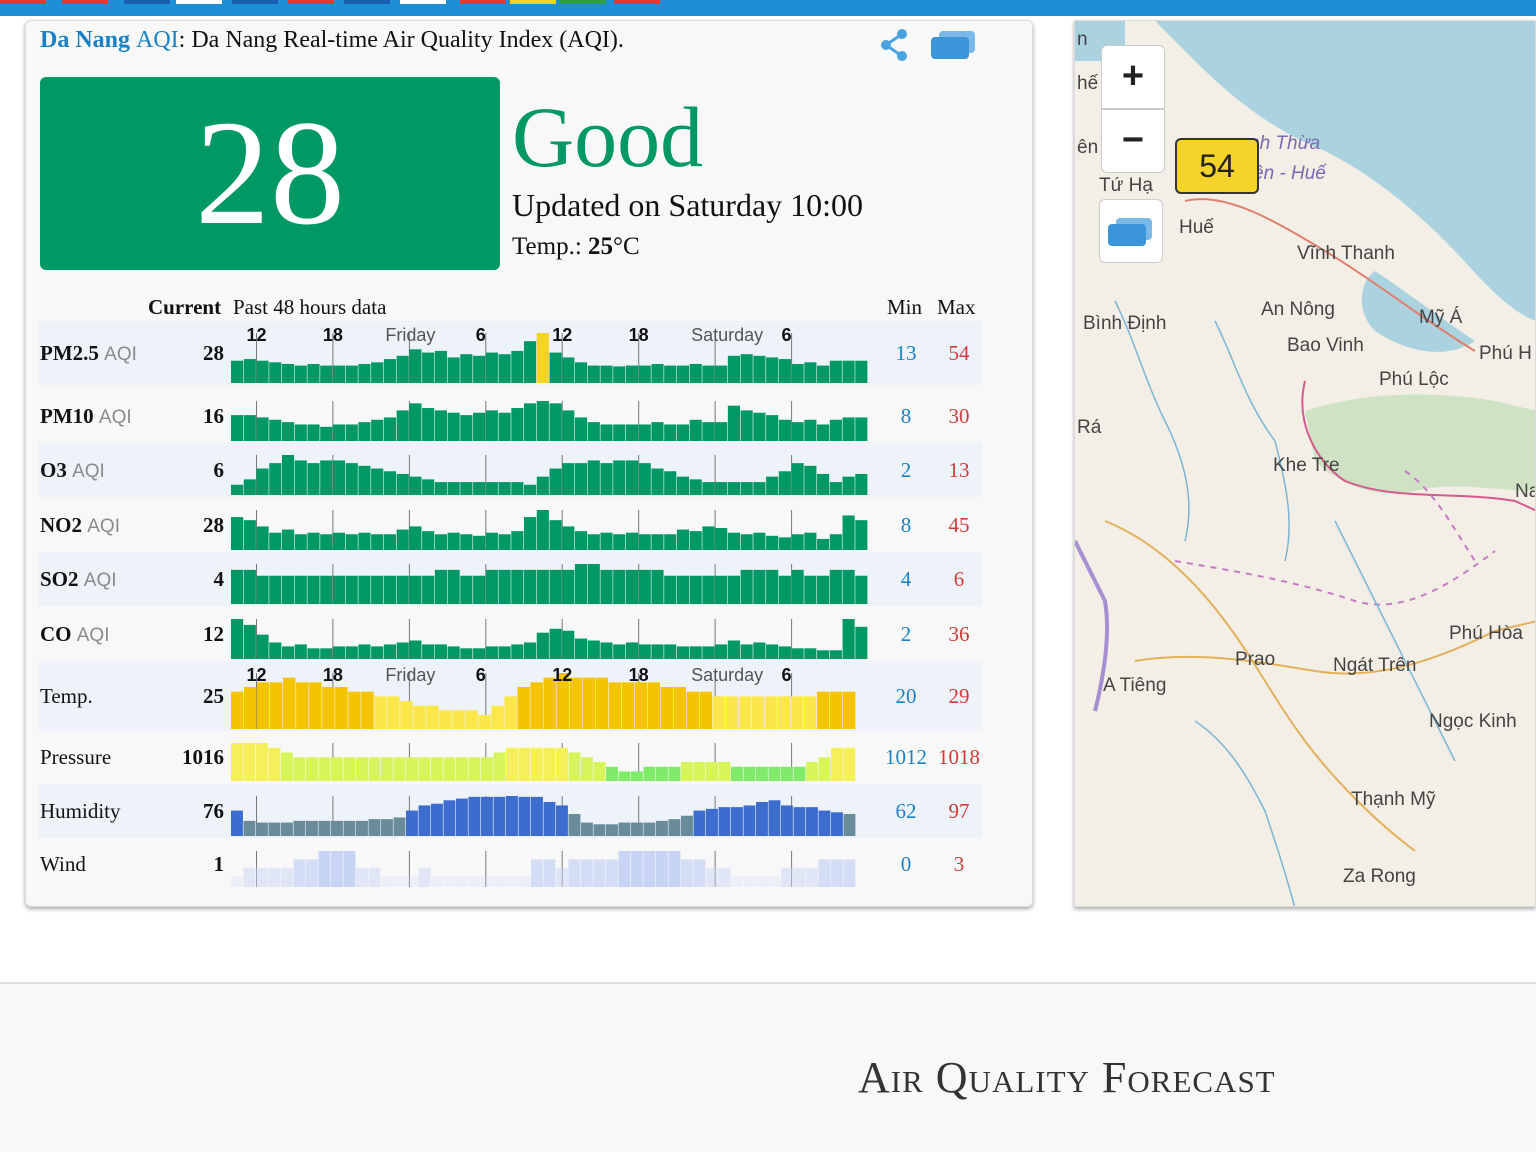  What do you see at coordinates (959, 416) in the screenshot?
I see `pm10-max-value: 30` at bounding box center [959, 416].